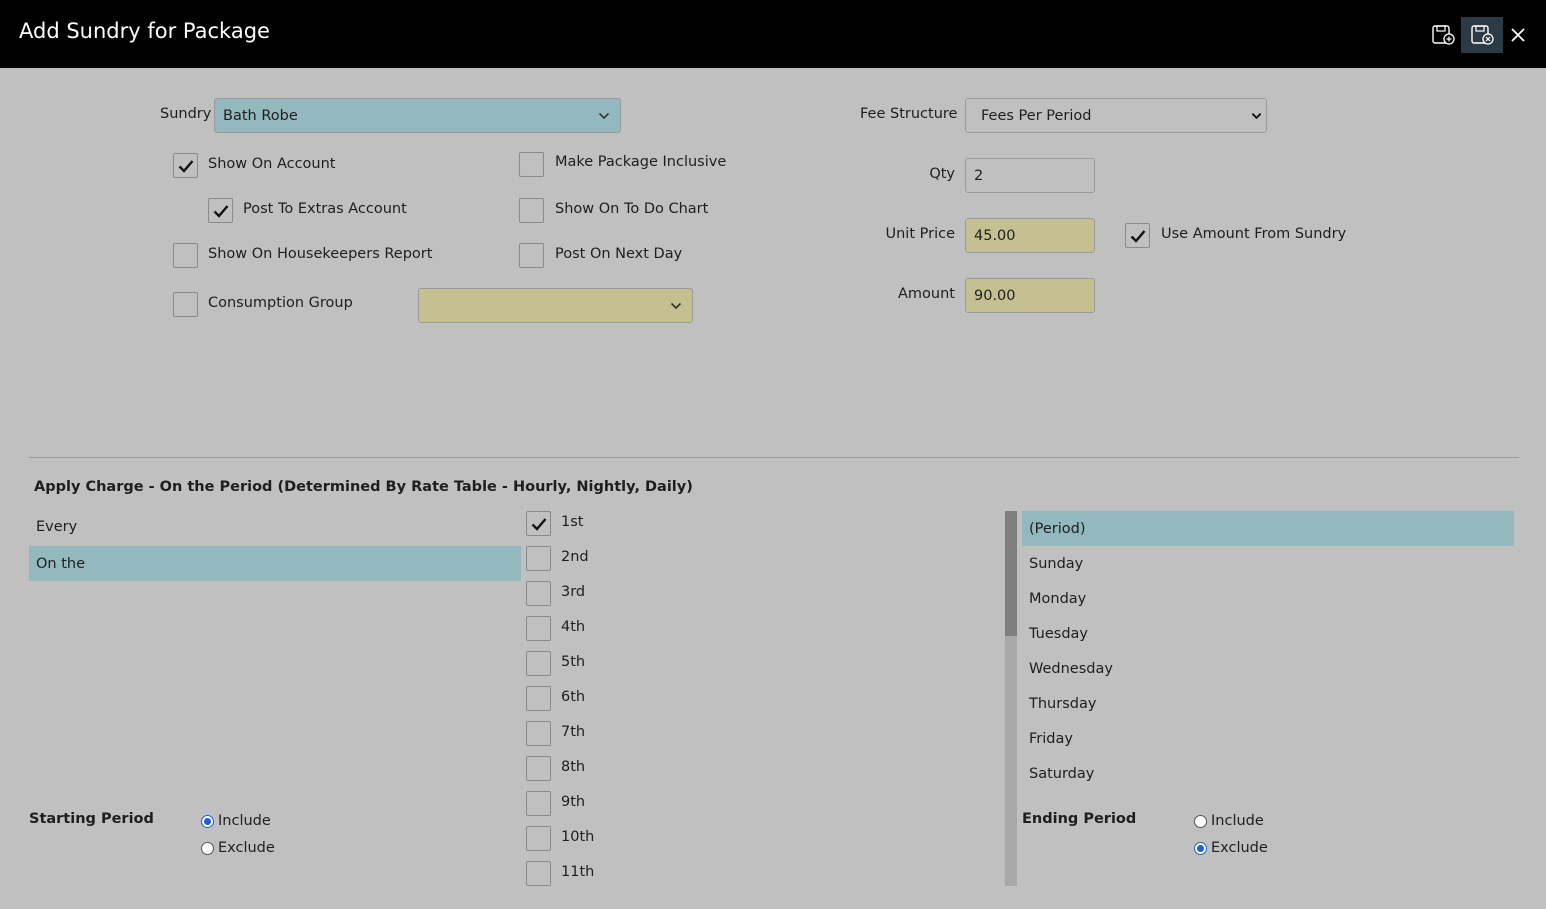 Image resolution: width=1546 pixels, height=909 pixels. Describe the element at coordinates (573, 697) in the screenshot. I see `occurrence-label: 6th` at that location.